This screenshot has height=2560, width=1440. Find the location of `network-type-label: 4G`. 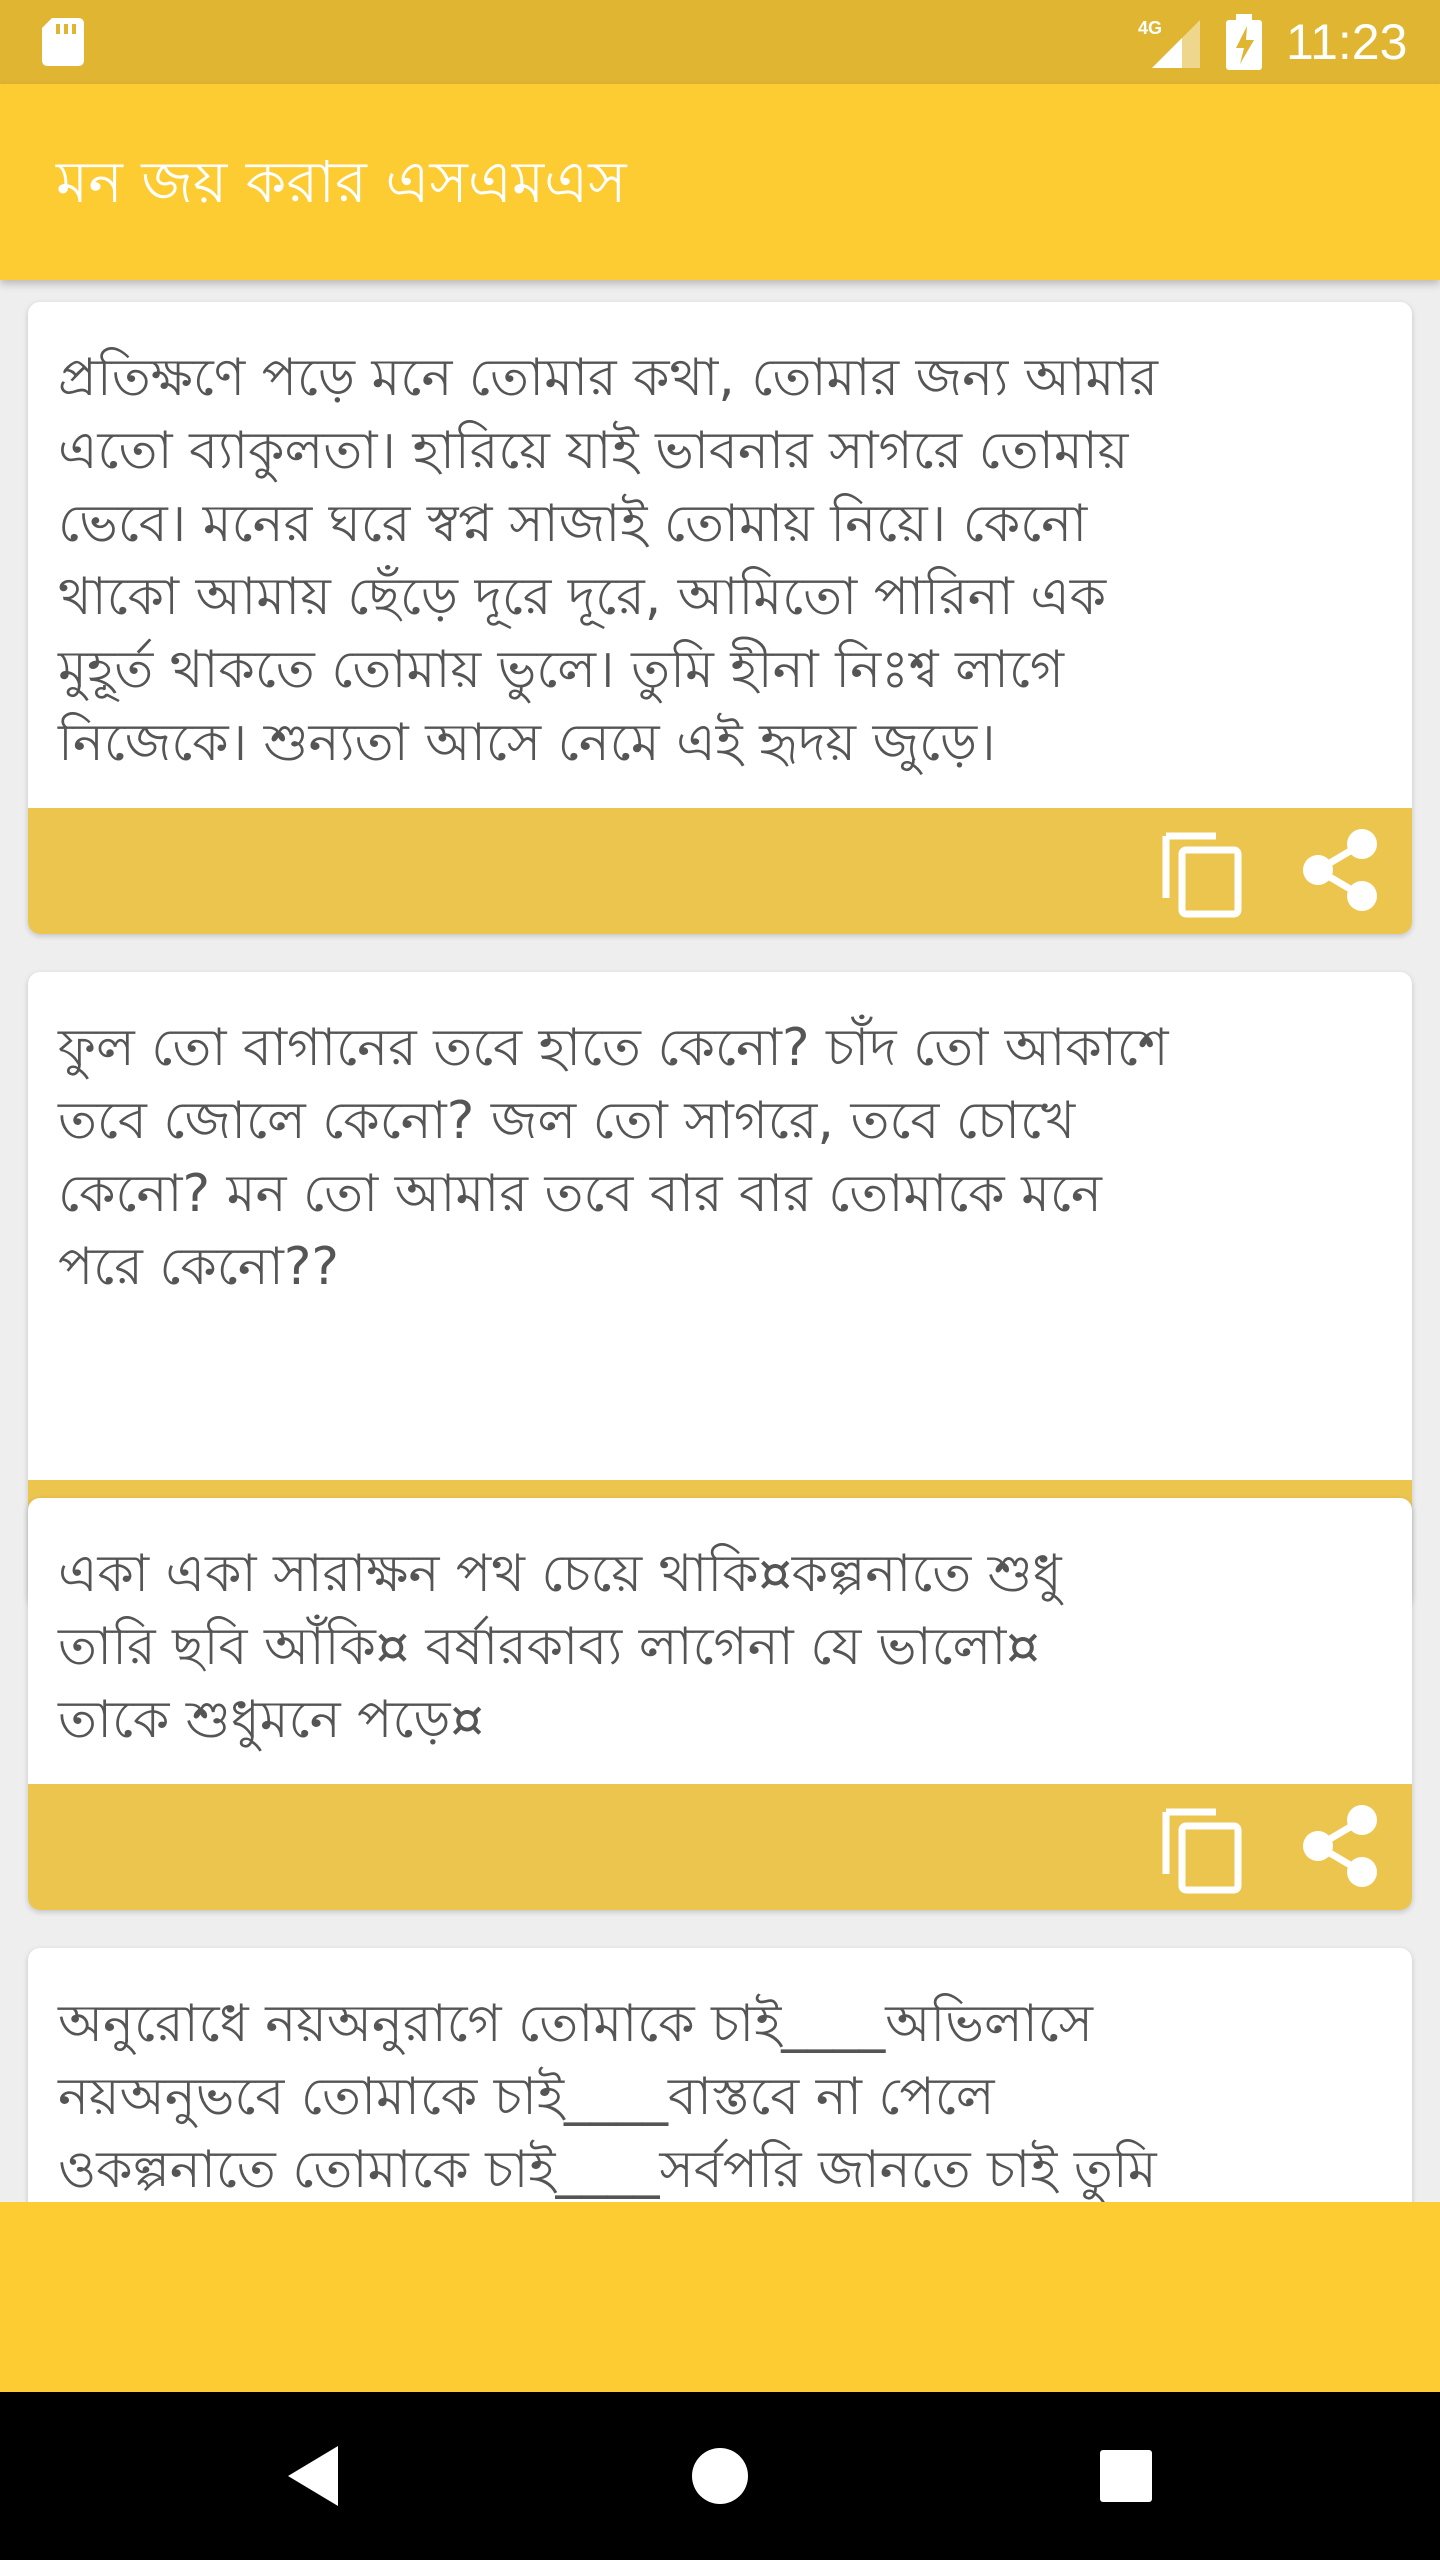

network-type-label: 4G is located at coordinates (1150, 28).